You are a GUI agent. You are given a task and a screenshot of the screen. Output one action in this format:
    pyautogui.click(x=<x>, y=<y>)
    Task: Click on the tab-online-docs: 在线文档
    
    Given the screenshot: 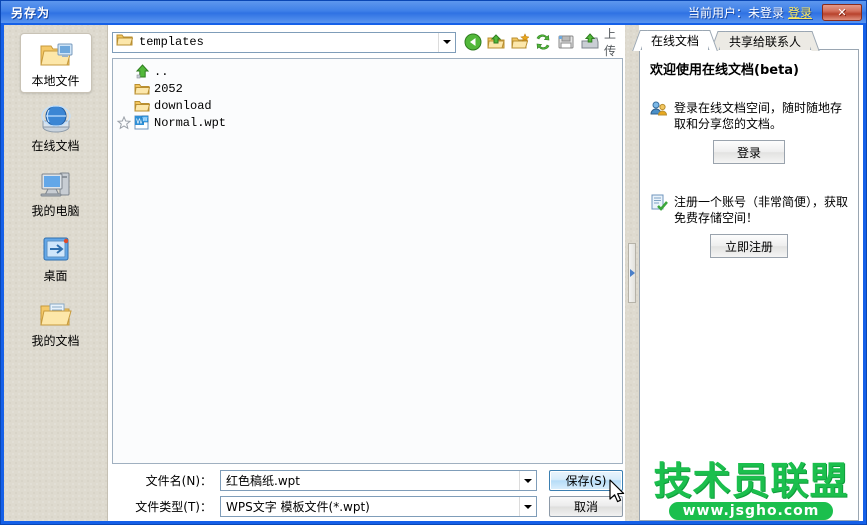 What is the action you would take?
    pyautogui.click(x=675, y=40)
    